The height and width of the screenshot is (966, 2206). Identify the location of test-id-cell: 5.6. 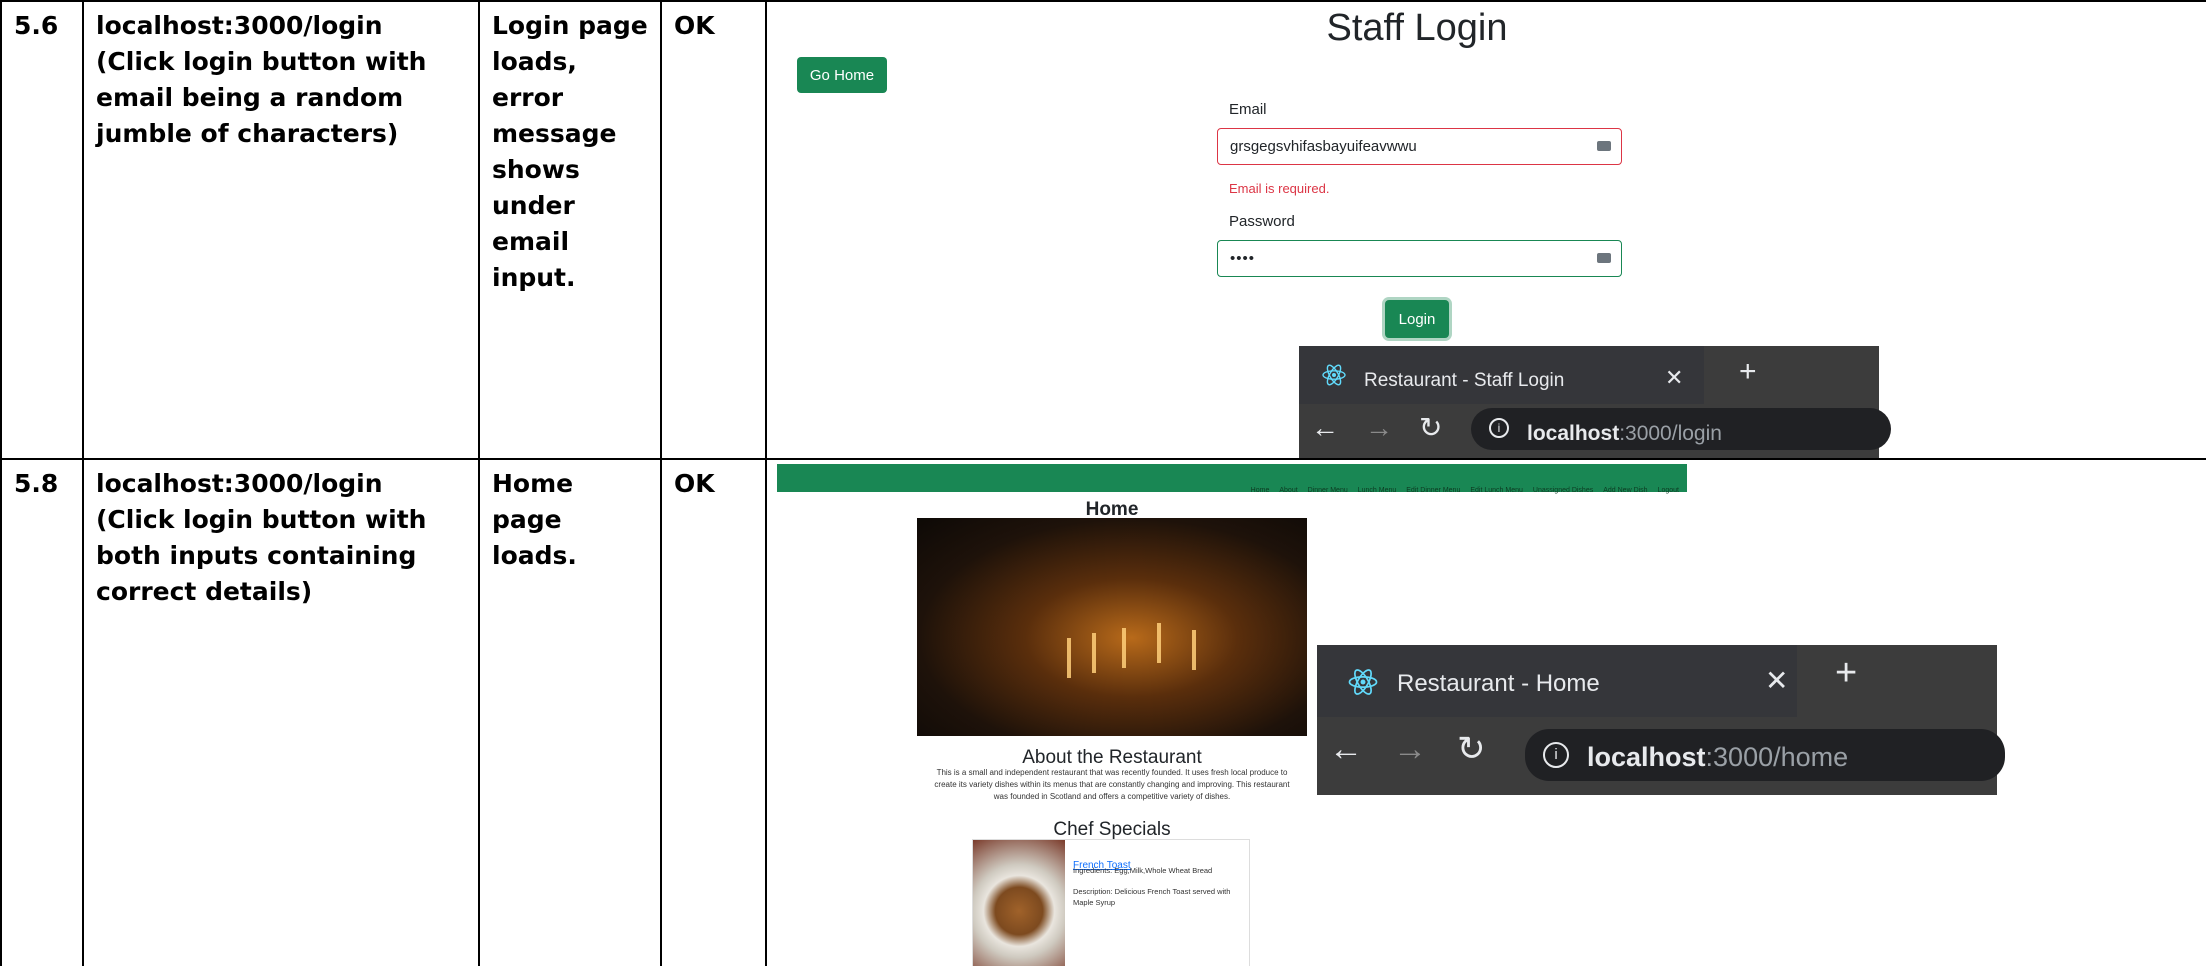
(42, 230).